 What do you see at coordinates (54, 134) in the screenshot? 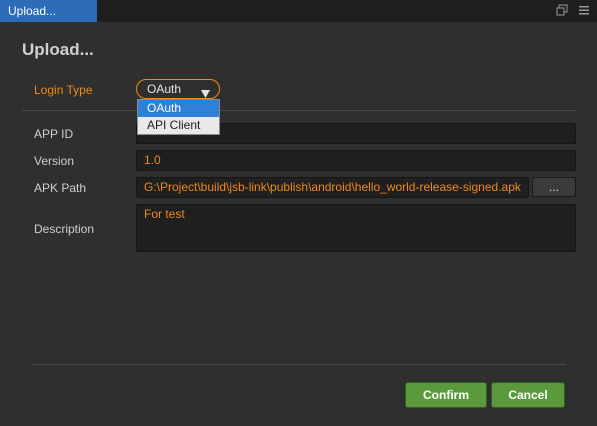
I see `app-id-label: APP ID` at bounding box center [54, 134].